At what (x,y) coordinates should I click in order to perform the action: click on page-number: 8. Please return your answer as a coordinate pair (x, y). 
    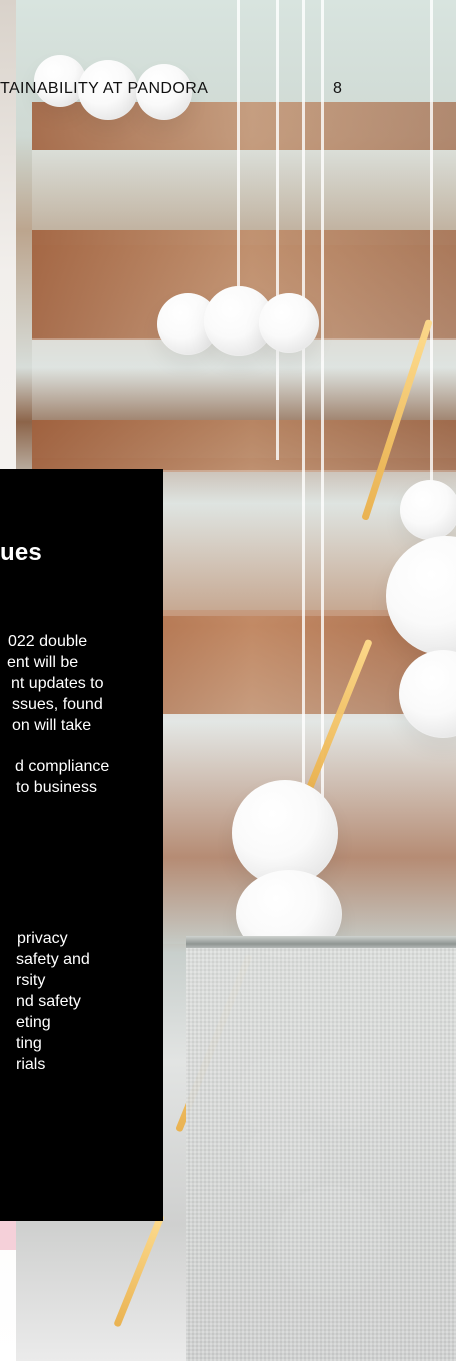
    Looking at the image, I should click on (337, 88).